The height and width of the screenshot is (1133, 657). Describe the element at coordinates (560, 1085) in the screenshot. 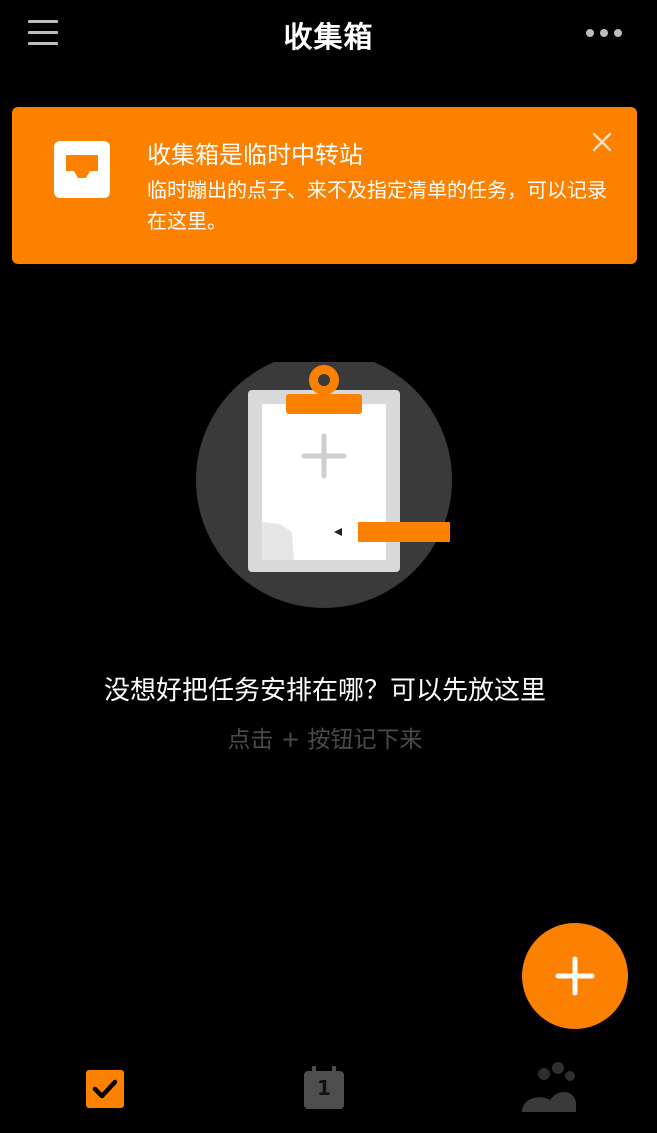

I see `paw-icon` at that location.